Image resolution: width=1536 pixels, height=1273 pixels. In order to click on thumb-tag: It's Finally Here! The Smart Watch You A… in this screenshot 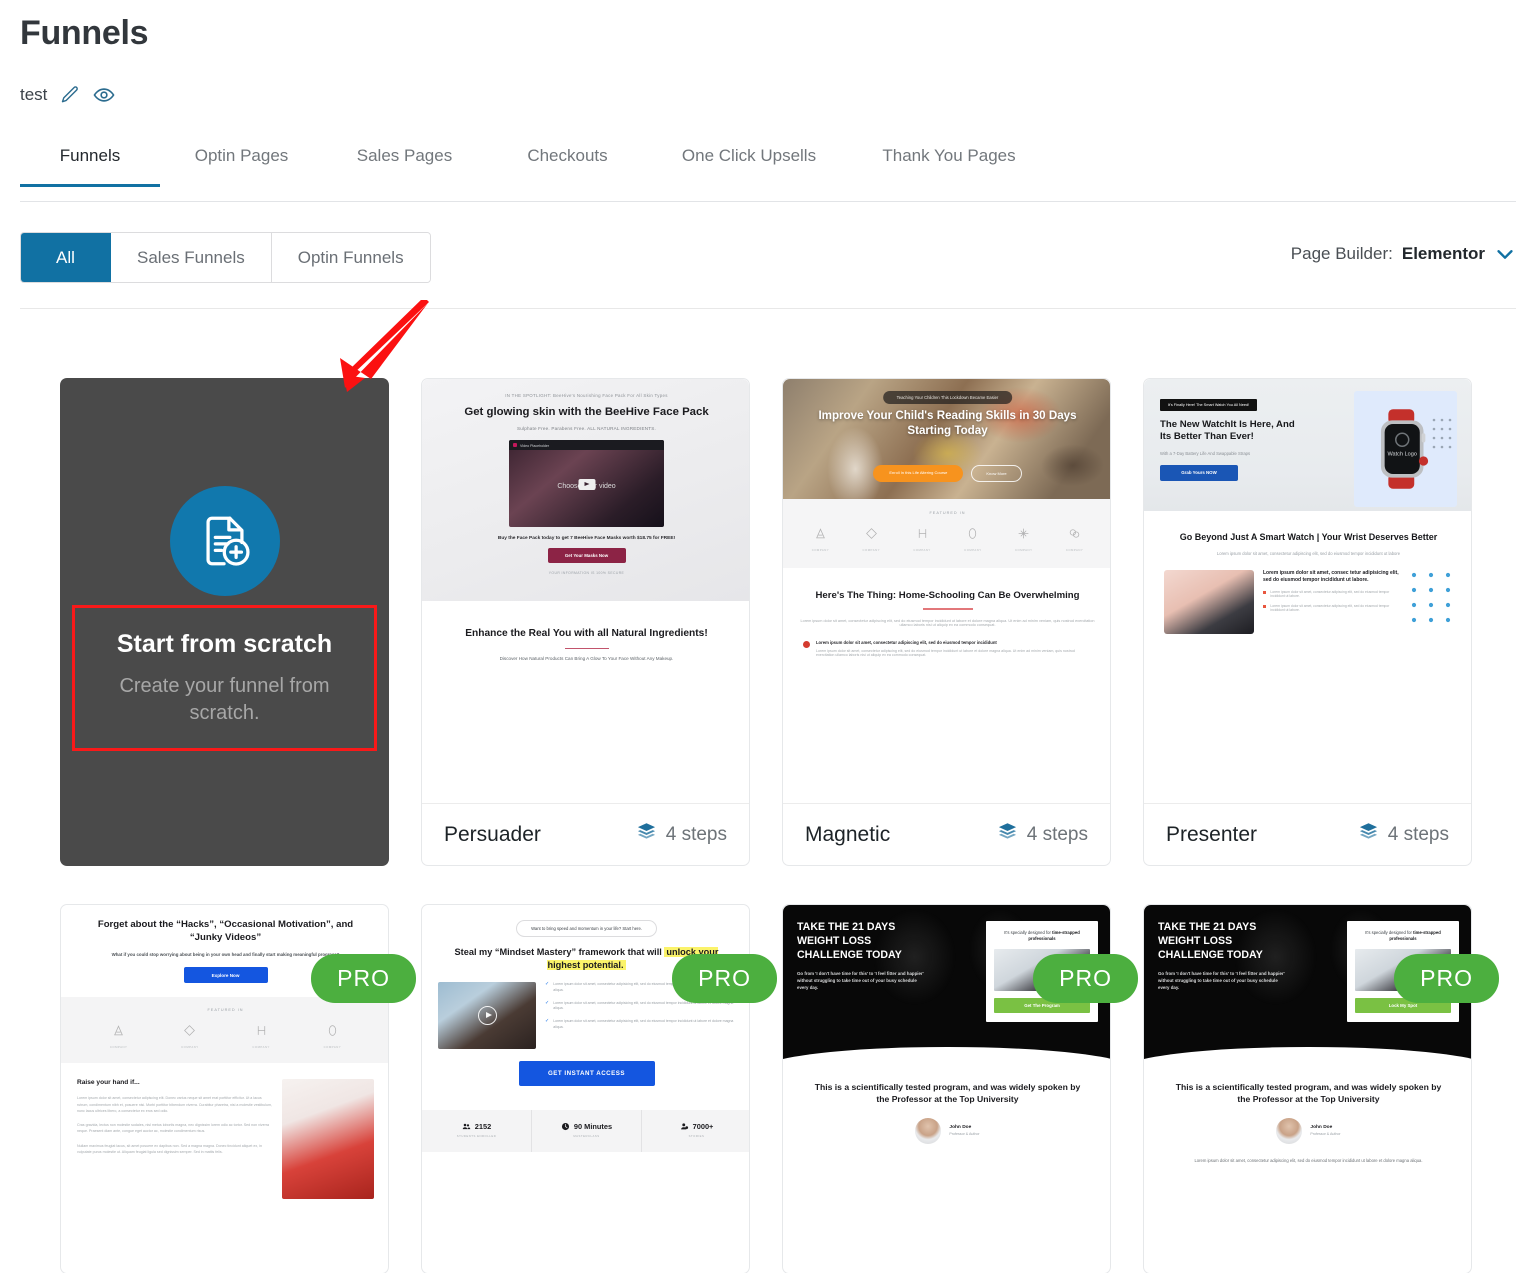, I will do `click(1209, 405)`.